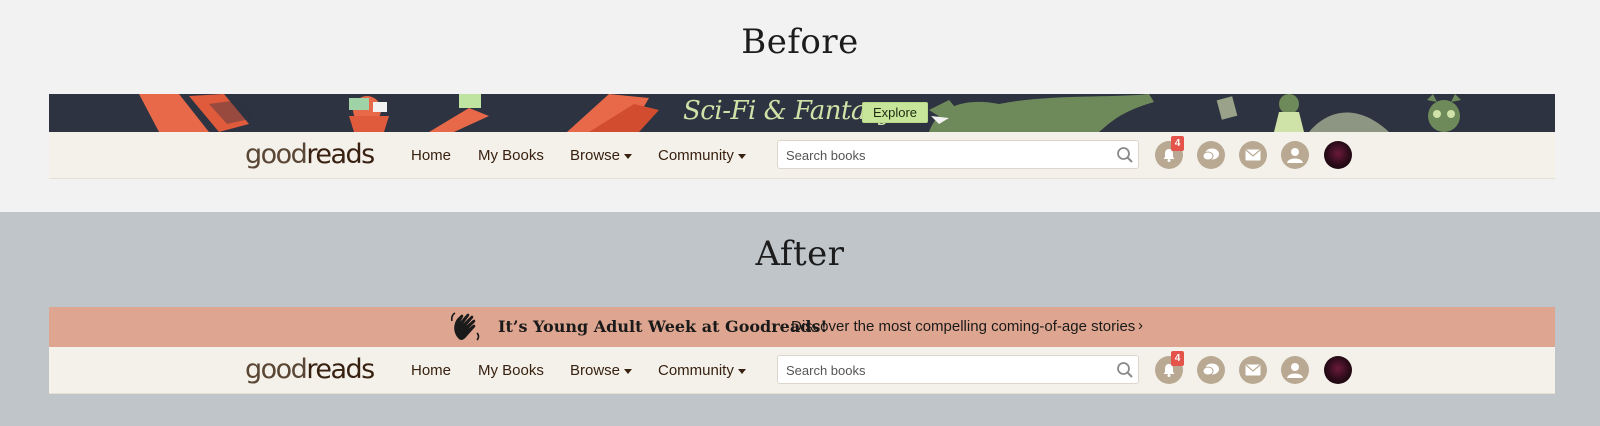 The width and height of the screenshot is (1600, 426). Describe the element at coordinates (1140, 325) in the screenshot. I see `chevron-right-icon: ›` at that location.